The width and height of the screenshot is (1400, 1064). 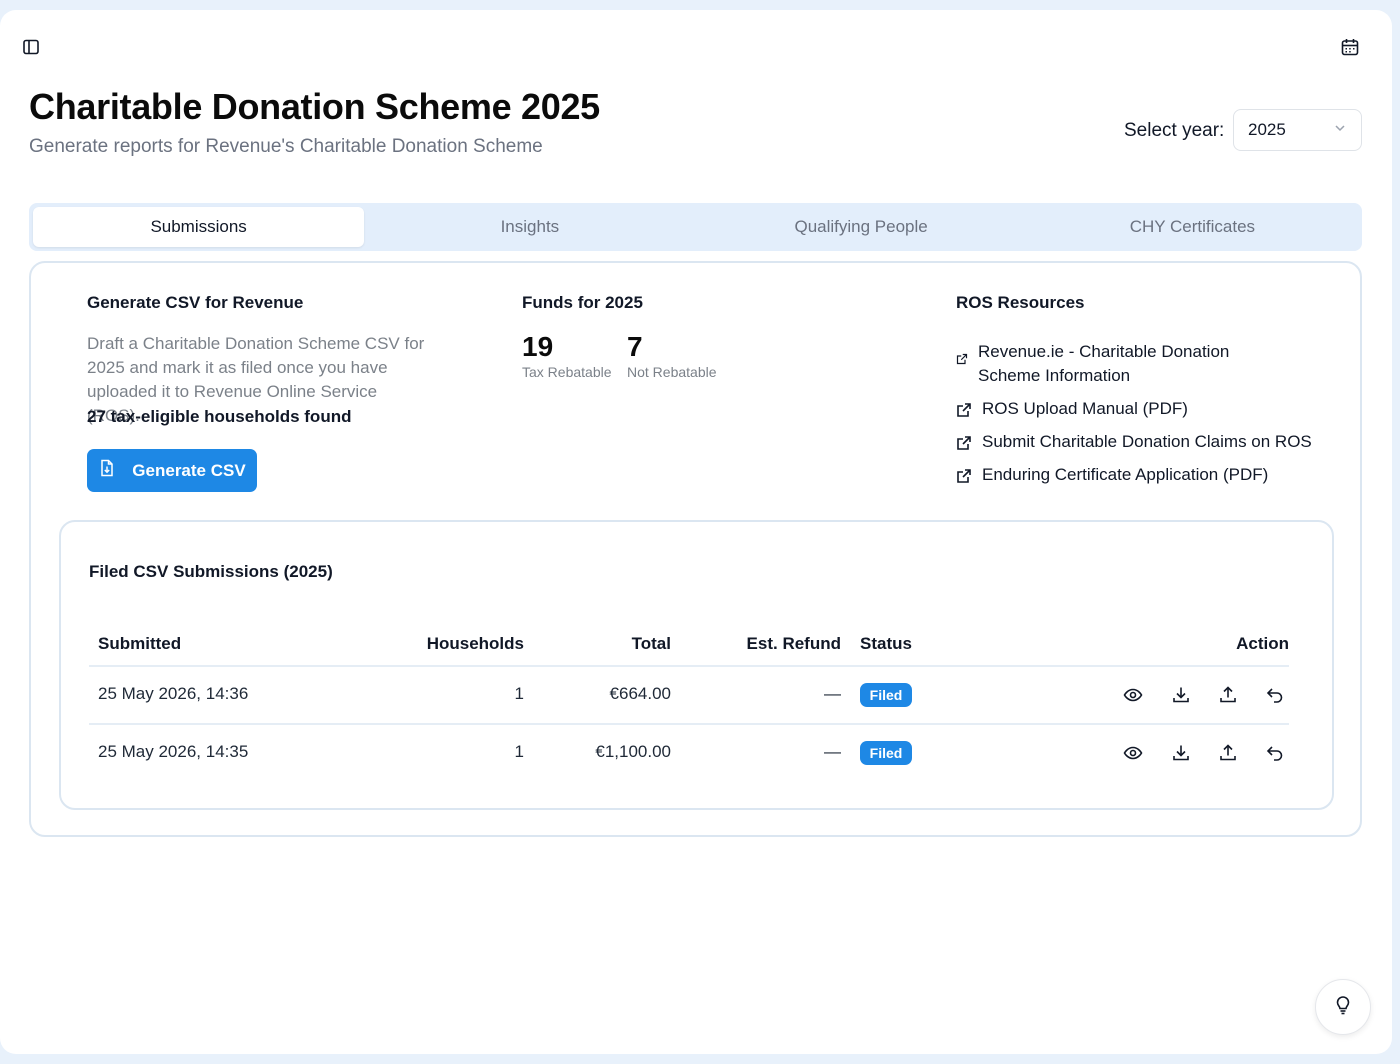 What do you see at coordinates (785, 644) in the screenshot?
I see `column-header-est-refund: Est. Refund` at bounding box center [785, 644].